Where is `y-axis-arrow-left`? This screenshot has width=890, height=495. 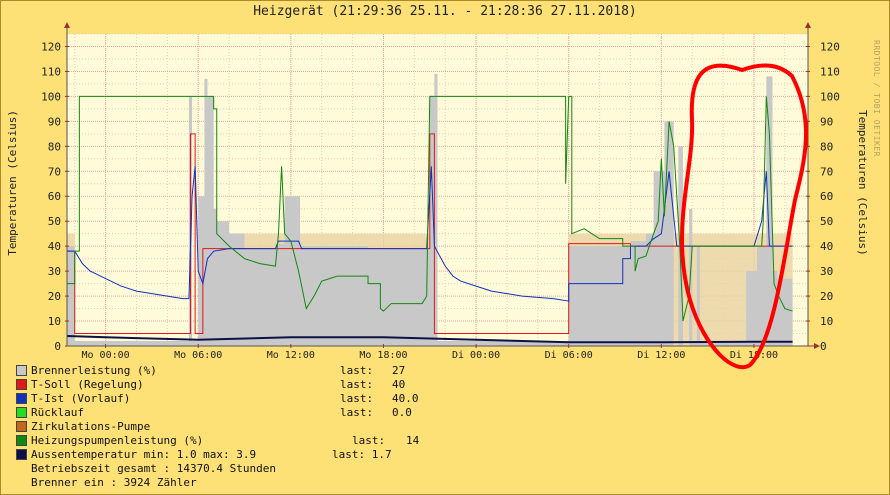 y-axis-arrow-left is located at coordinates (67, 25).